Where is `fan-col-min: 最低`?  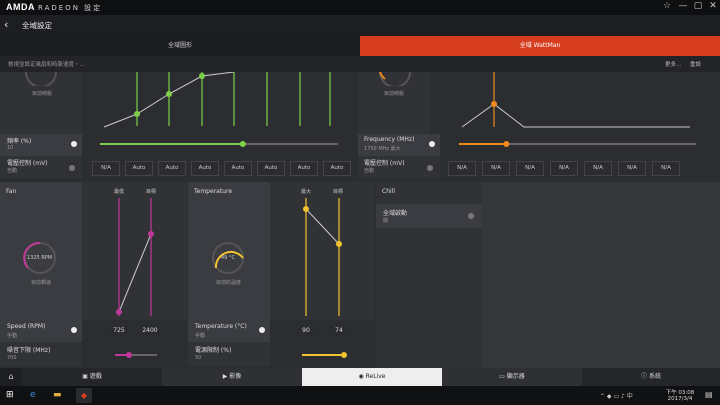 fan-col-min: 最低 is located at coordinates (119, 192).